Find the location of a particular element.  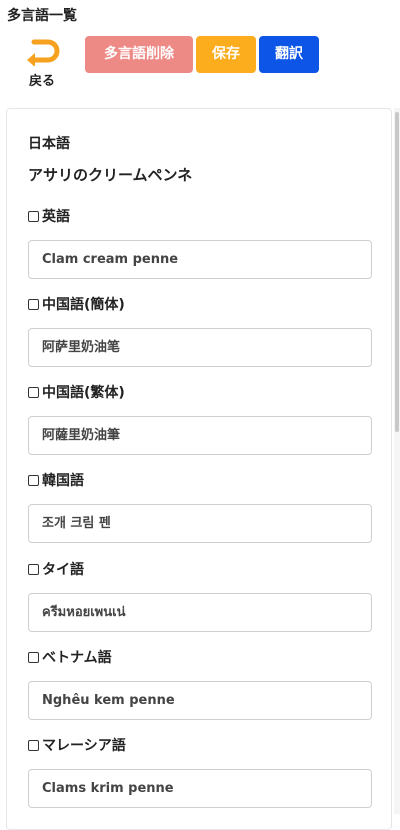

malay-translation-field: Clams krim penne is located at coordinates (200, 788).